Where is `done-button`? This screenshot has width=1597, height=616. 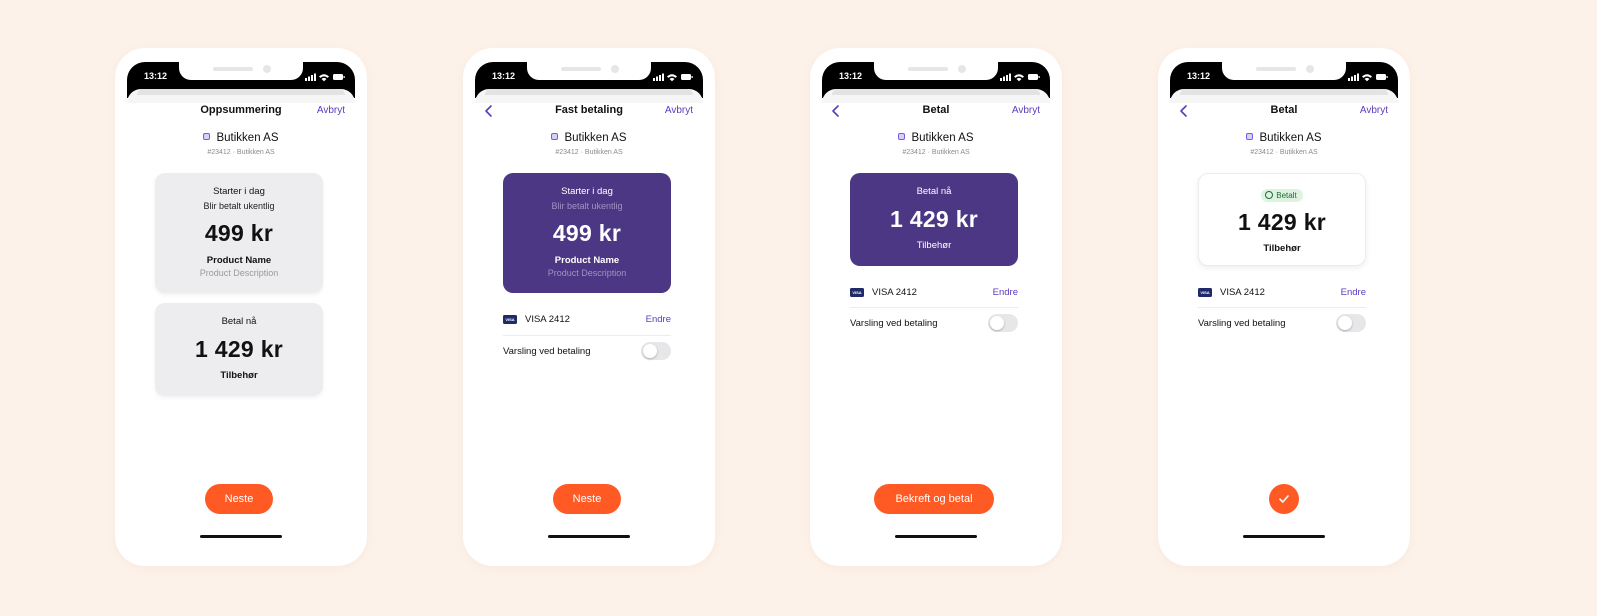
done-button is located at coordinates (1284, 499).